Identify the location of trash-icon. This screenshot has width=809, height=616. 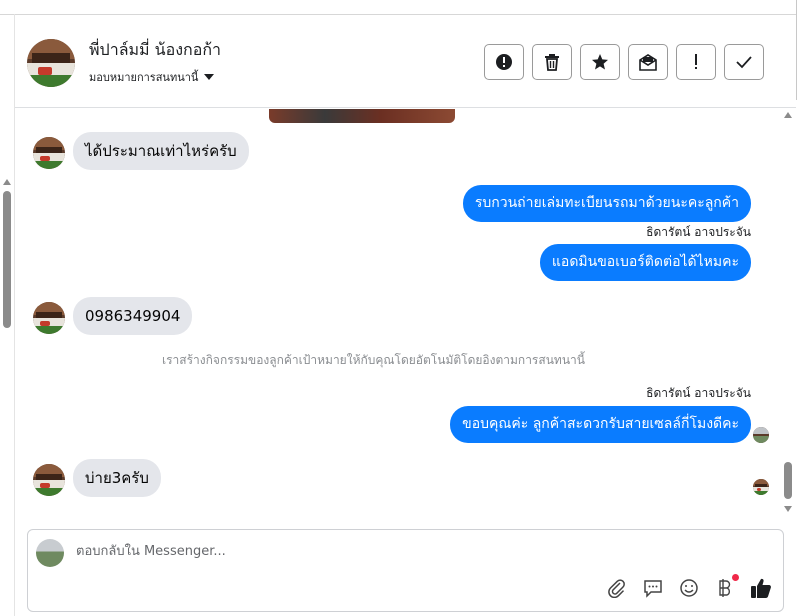
(552, 62).